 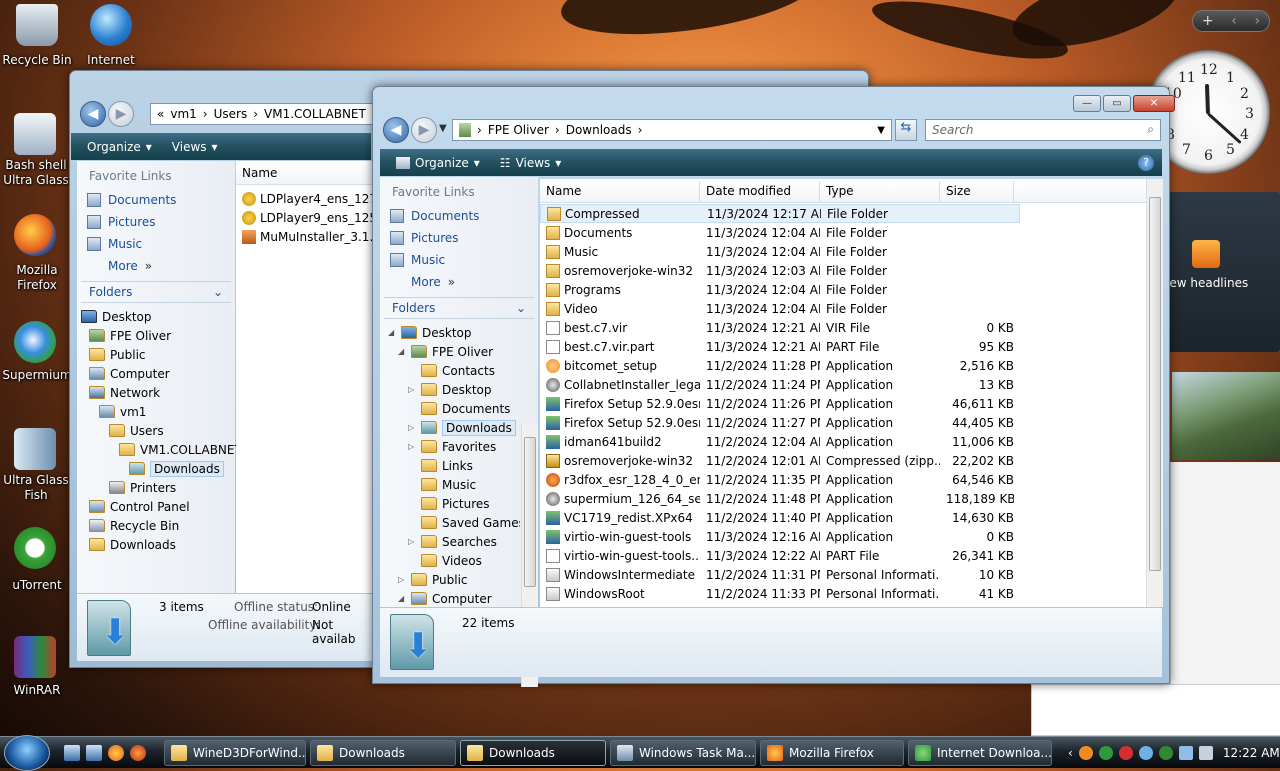 I want to click on utorrent-tray-icon, so click(x=1165, y=753).